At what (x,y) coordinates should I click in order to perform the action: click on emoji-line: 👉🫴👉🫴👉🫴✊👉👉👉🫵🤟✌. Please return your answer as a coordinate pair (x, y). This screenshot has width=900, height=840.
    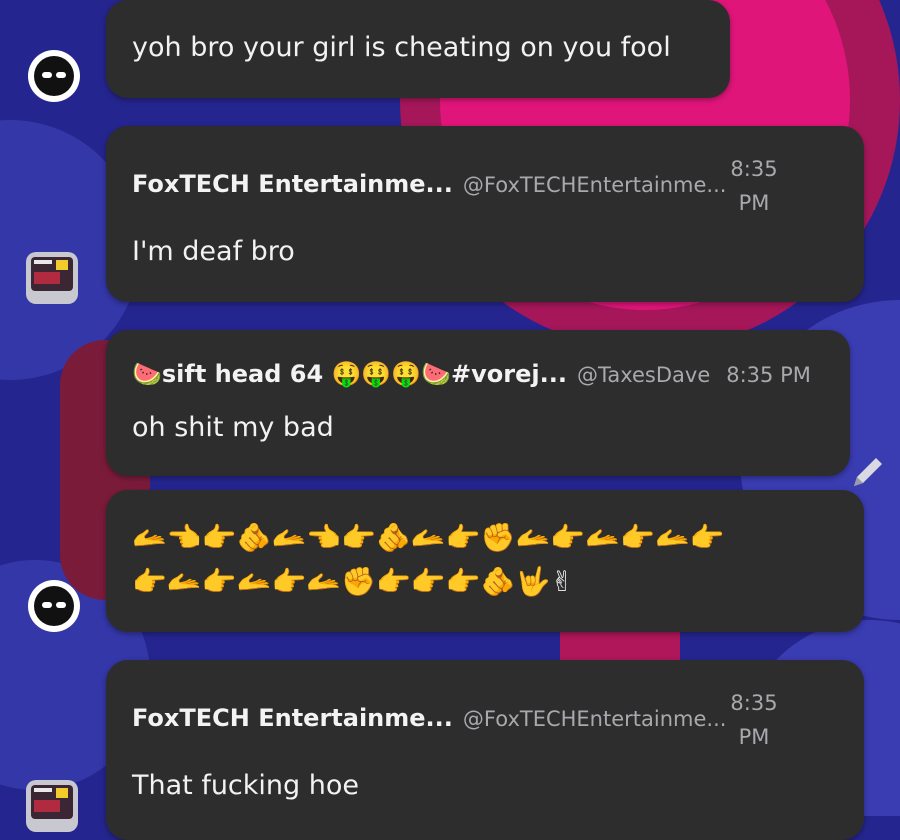
    Looking at the image, I should click on (353, 581).